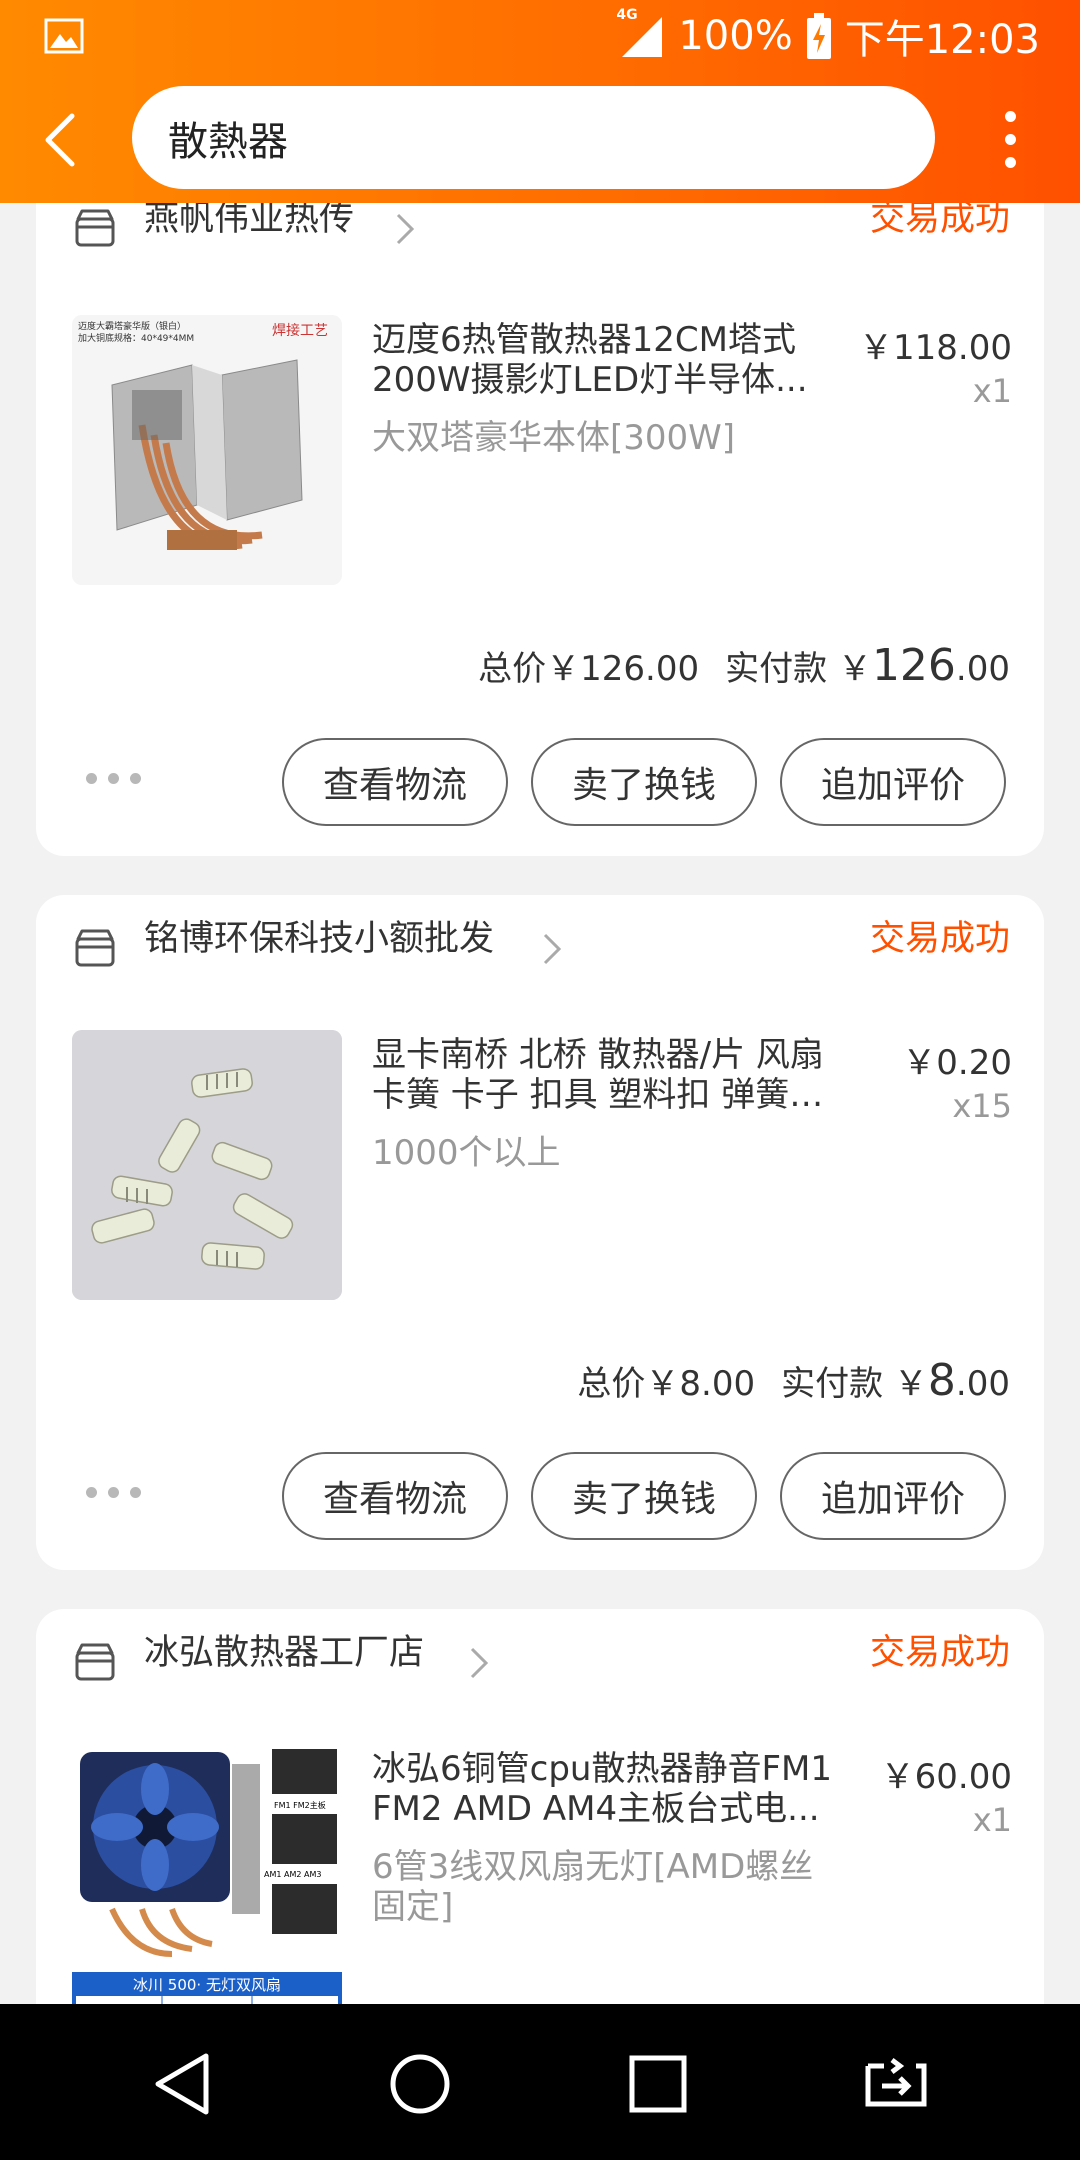  Describe the element at coordinates (627, 15) in the screenshot. I see `network-type: 4G` at that location.